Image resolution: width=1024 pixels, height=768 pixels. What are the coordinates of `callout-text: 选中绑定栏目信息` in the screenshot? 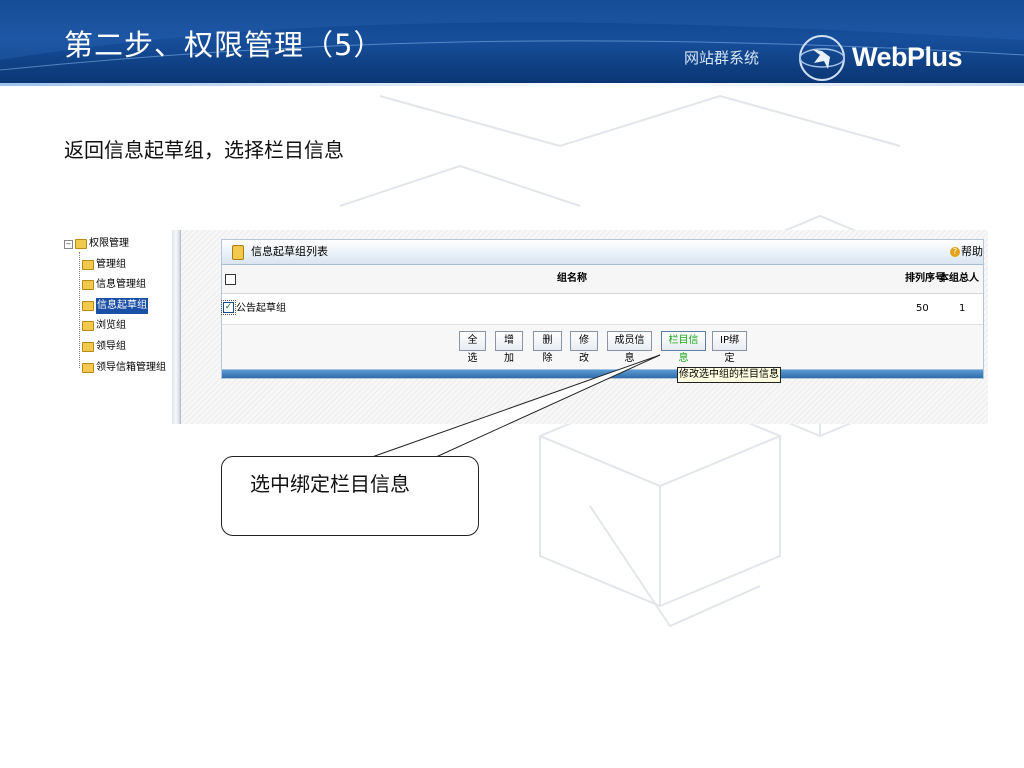 It's located at (330, 484).